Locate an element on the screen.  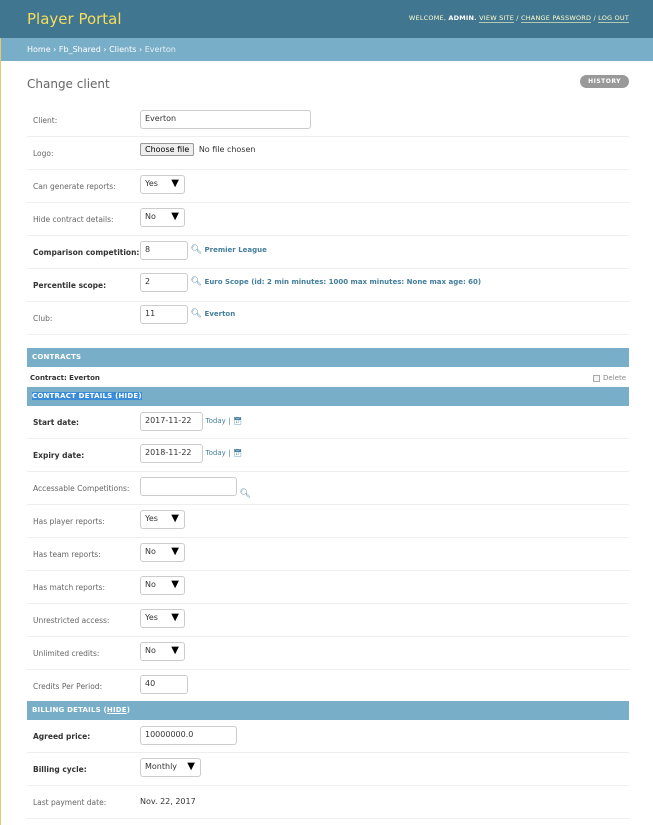
contract-details-title: CONTRACT DETAILS (HIDE) is located at coordinates (87, 396).